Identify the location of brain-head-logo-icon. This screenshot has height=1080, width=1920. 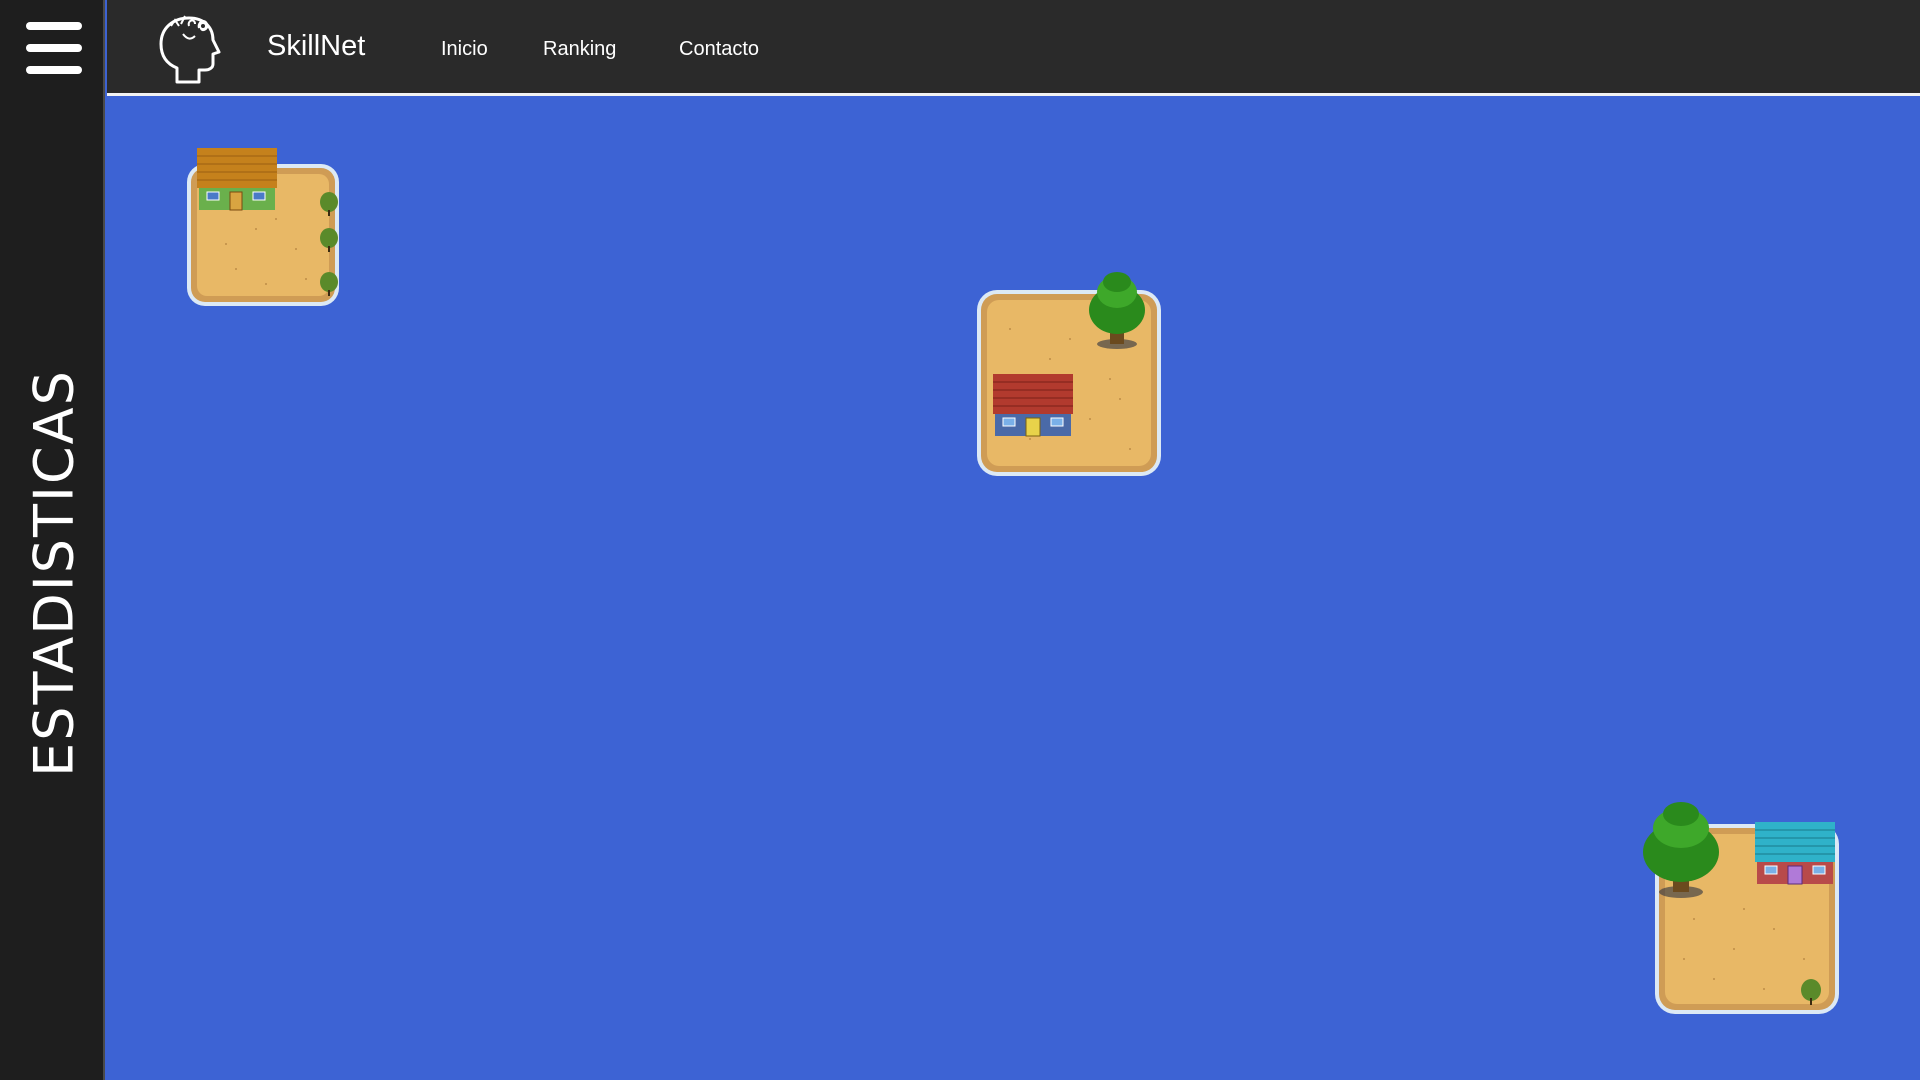
(189, 49).